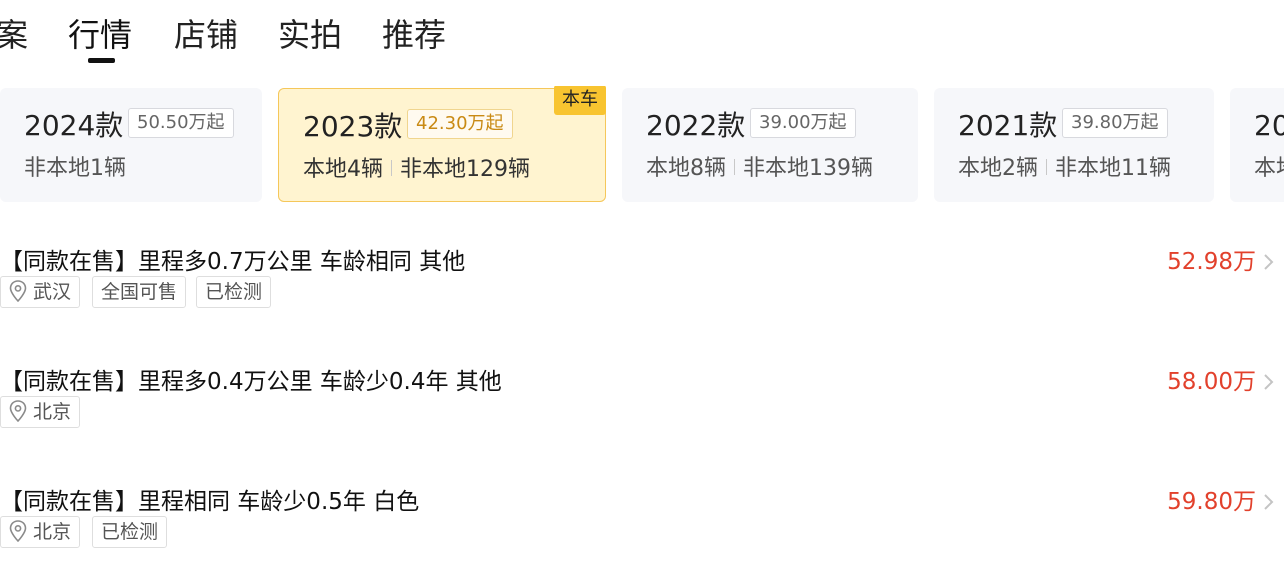  Describe the element at coordinates (642, 35) in the screenshot. I see `tab-bar: 案 行情 店铺 实拍 推荐` at that location.